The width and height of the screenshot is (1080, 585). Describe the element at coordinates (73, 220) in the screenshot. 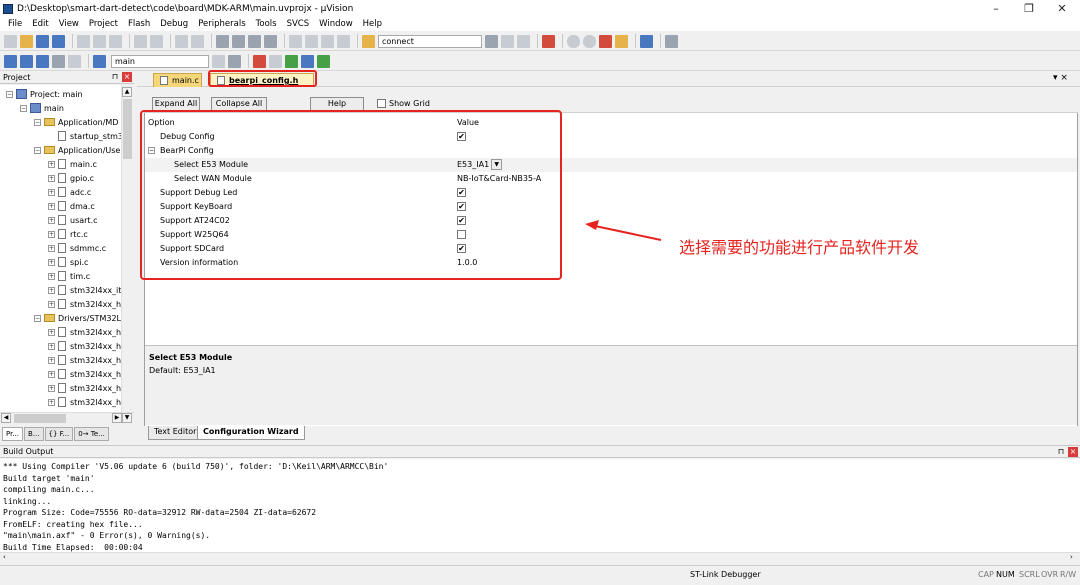

I see `file-item: + usart.c` at that location.